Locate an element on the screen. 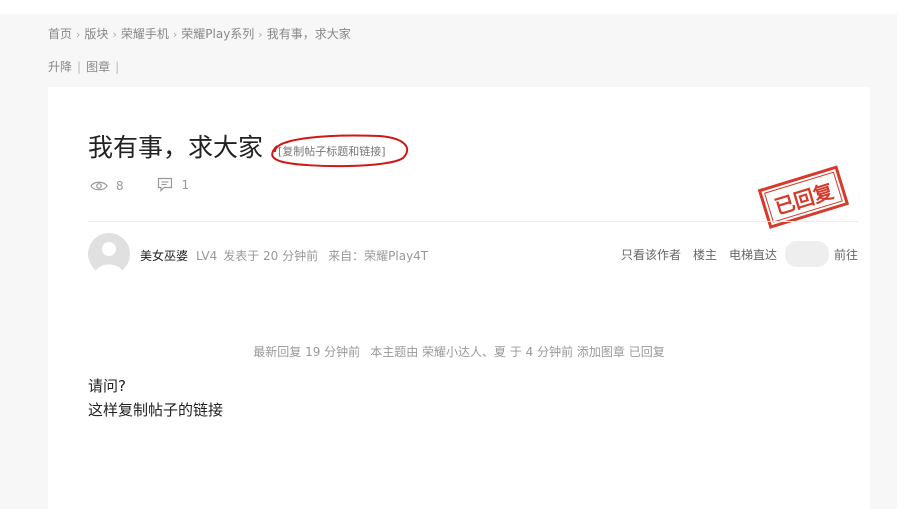  view-count-value: 8 is located at coordinates (120, 186).